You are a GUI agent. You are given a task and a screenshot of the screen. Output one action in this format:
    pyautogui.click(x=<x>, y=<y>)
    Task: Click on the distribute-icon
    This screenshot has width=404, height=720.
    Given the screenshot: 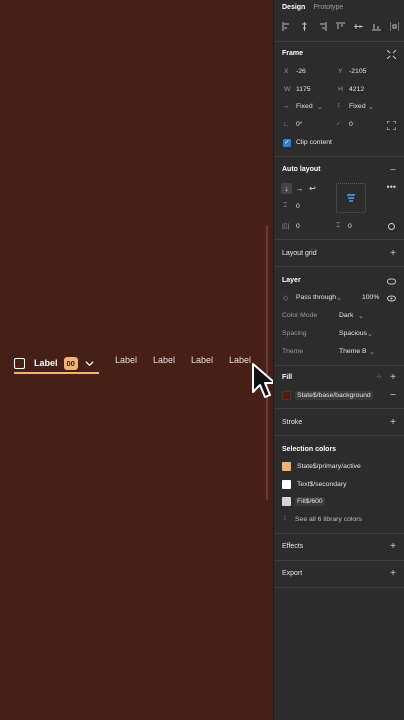 What is the action you would take?
    pyautogui.click(x=394, y=26)
    